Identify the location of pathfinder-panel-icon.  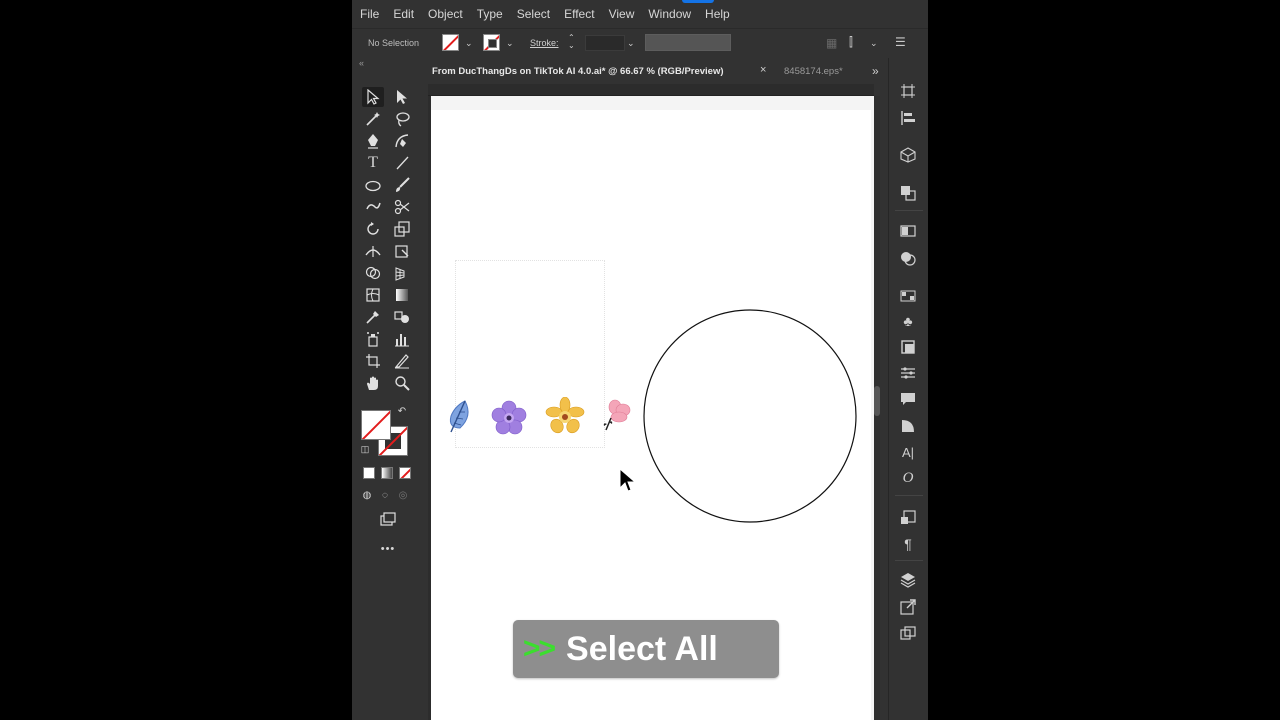
(908, 193).